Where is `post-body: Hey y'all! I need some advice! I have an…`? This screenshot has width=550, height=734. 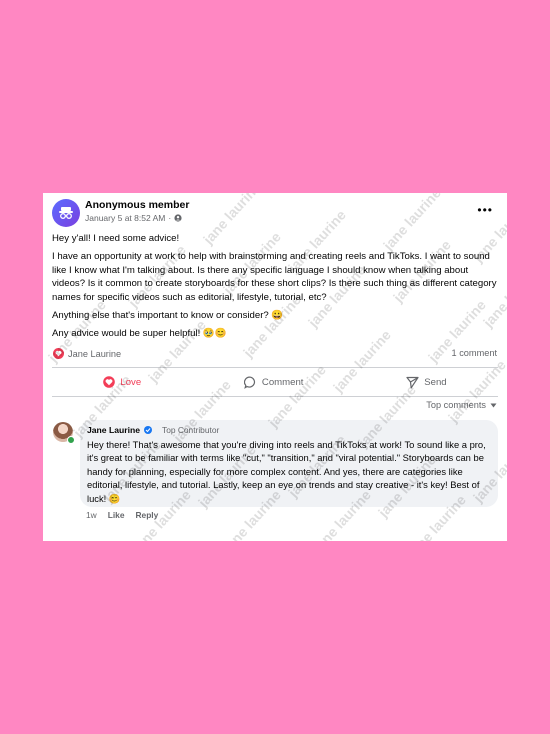 post-body: Hey y'all! I need some advice! I have an… is located at coordinates (277, 289).